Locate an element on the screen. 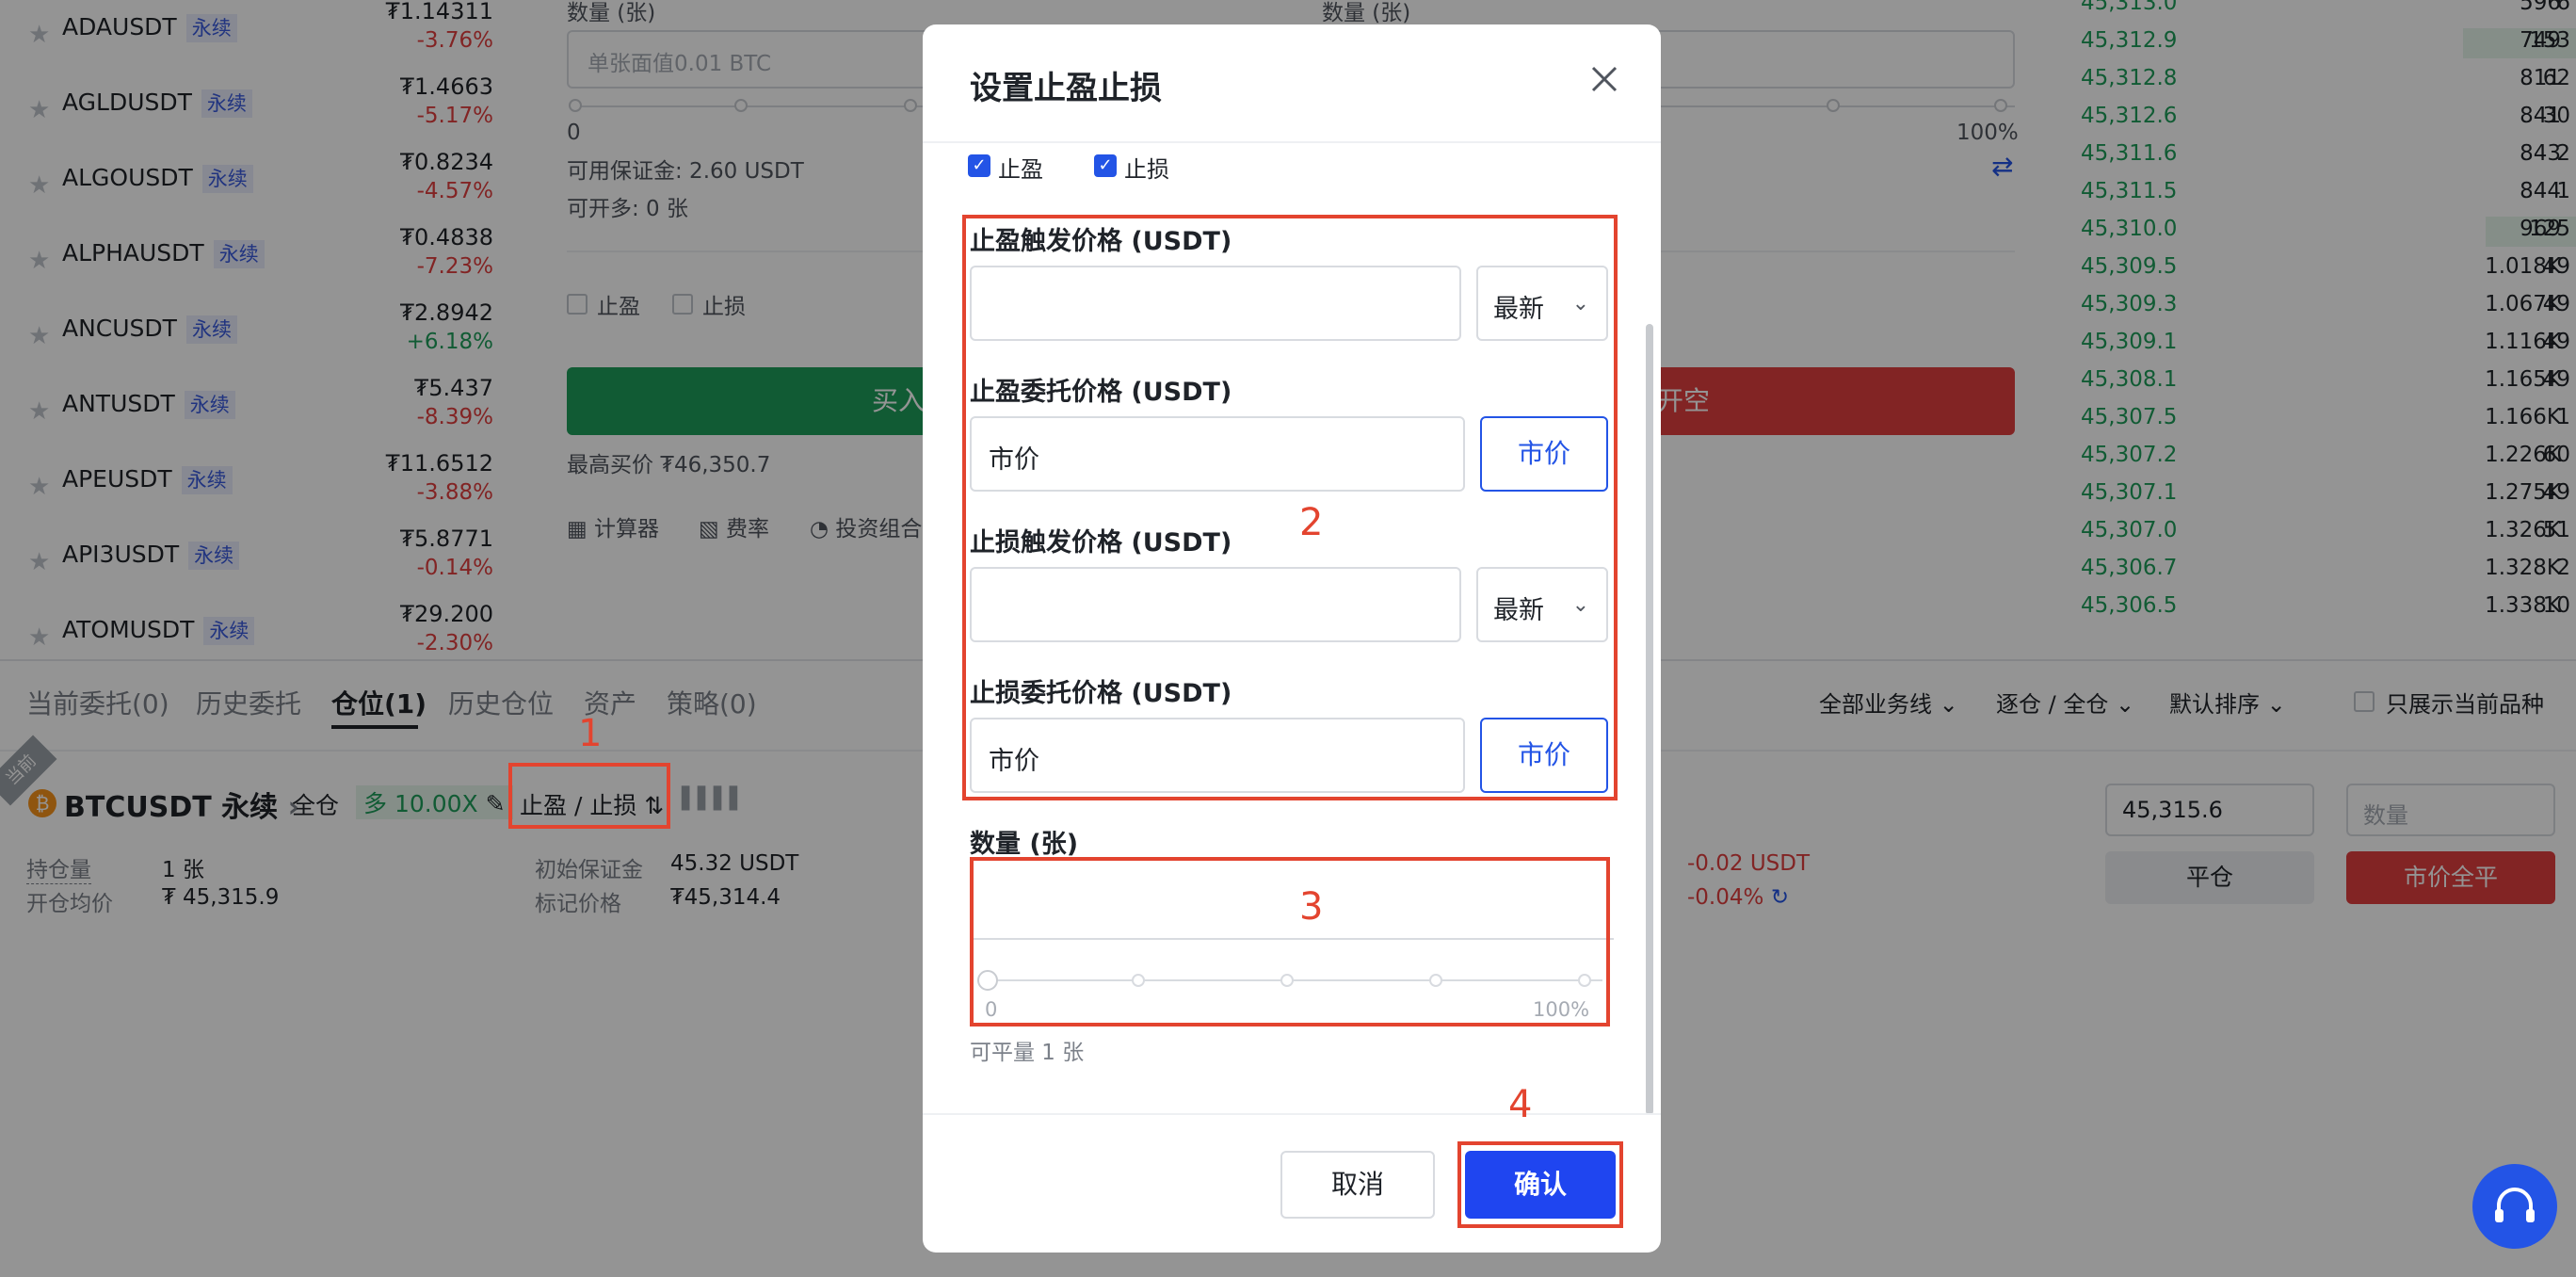  tp-checkbox-checked: ✓ is located at coordinates (979, 165).